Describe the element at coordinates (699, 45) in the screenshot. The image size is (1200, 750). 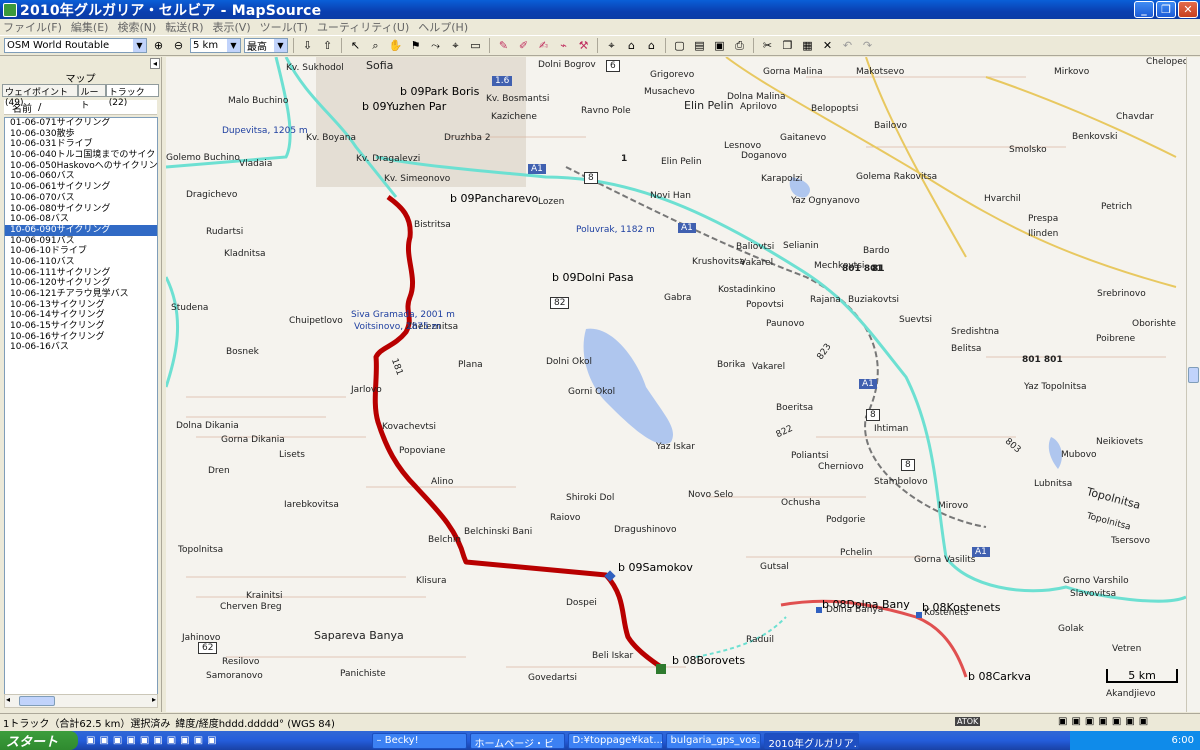
I see `open-file-icon: ▤` at that location.